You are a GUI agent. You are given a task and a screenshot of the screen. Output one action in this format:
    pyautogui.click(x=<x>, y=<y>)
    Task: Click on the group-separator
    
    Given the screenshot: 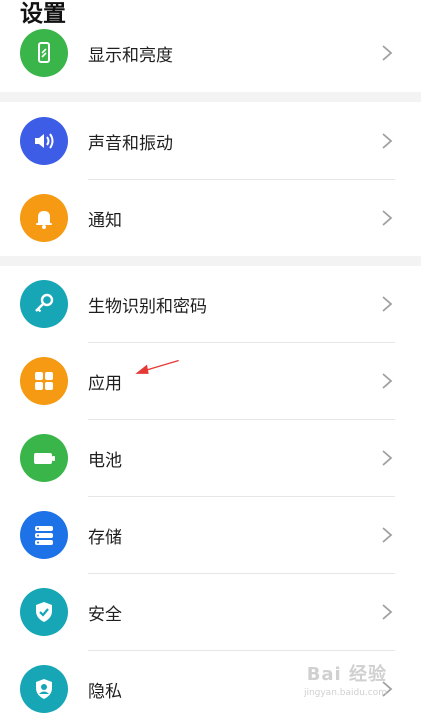 What is the action you would take?
    pyautogui.click(x=210, y=97)
    